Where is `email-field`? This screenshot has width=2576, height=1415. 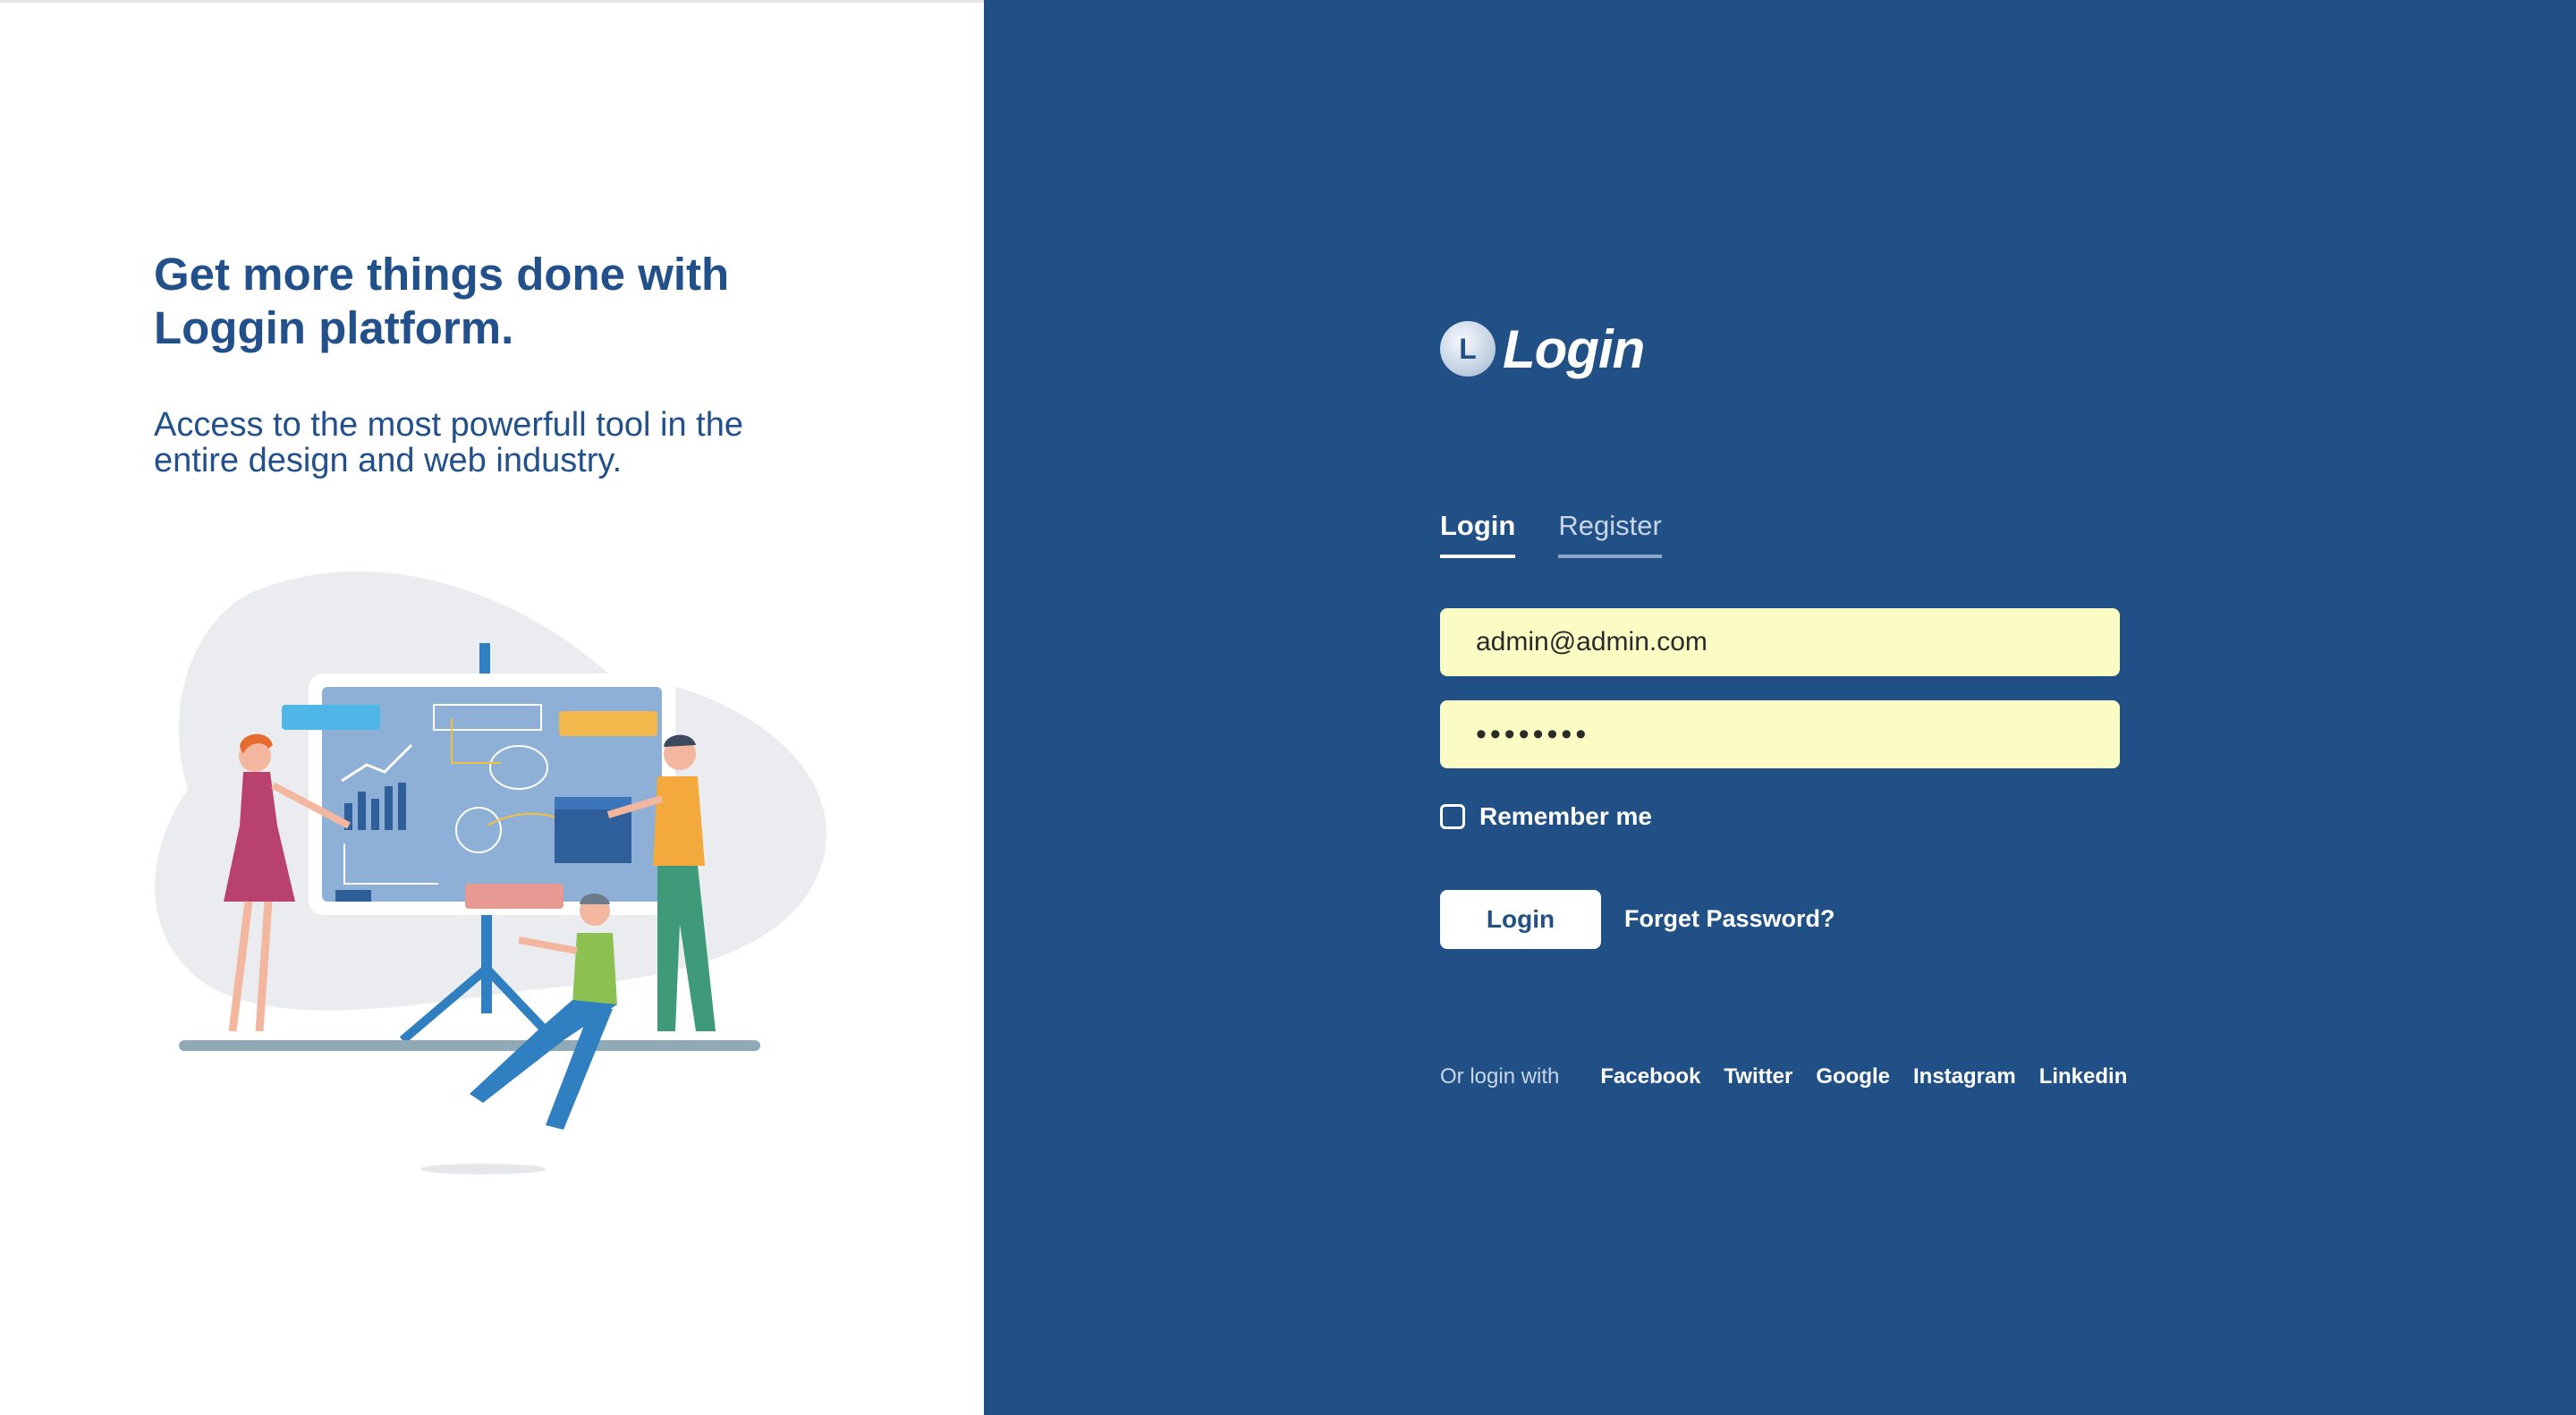 email-field is located at coordinates (1780, 642).